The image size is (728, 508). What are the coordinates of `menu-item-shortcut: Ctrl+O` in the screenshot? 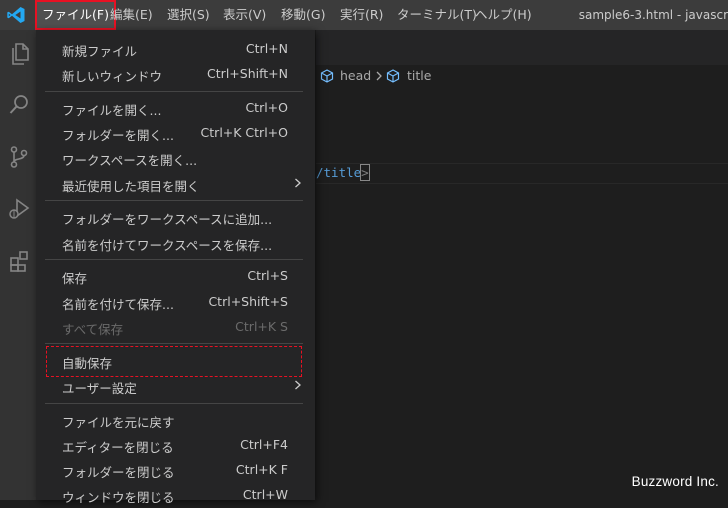 It's located at (266, 107).